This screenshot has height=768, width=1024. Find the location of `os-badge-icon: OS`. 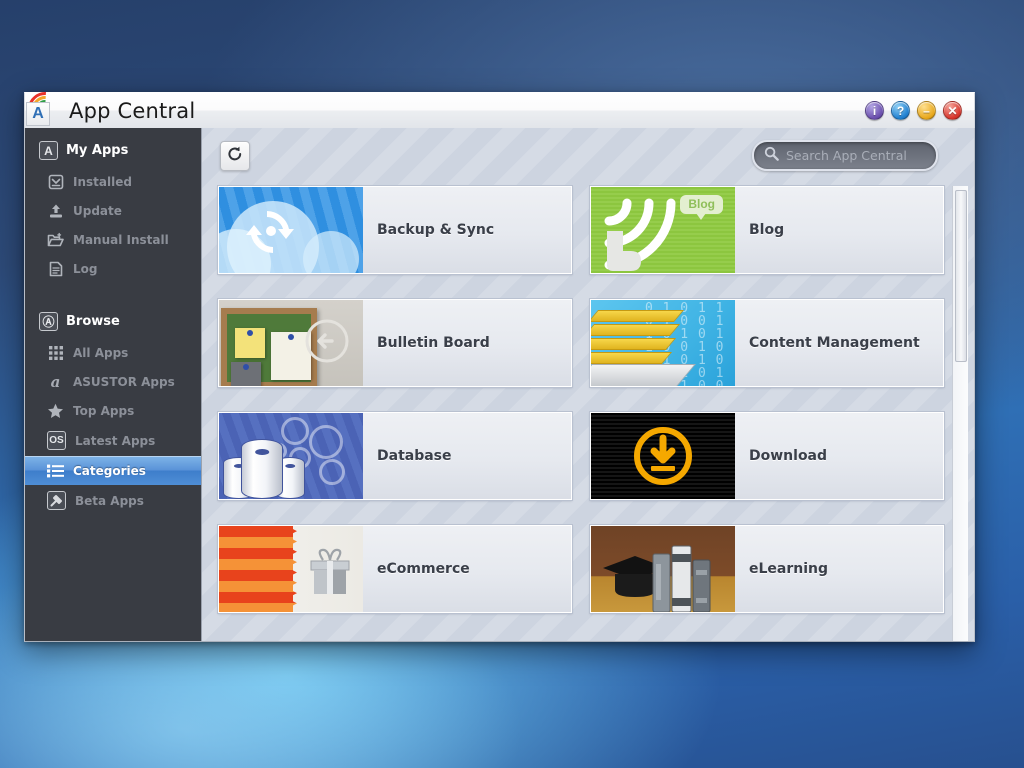

os-badge-icon: OS is located at coordinates (56, 440).